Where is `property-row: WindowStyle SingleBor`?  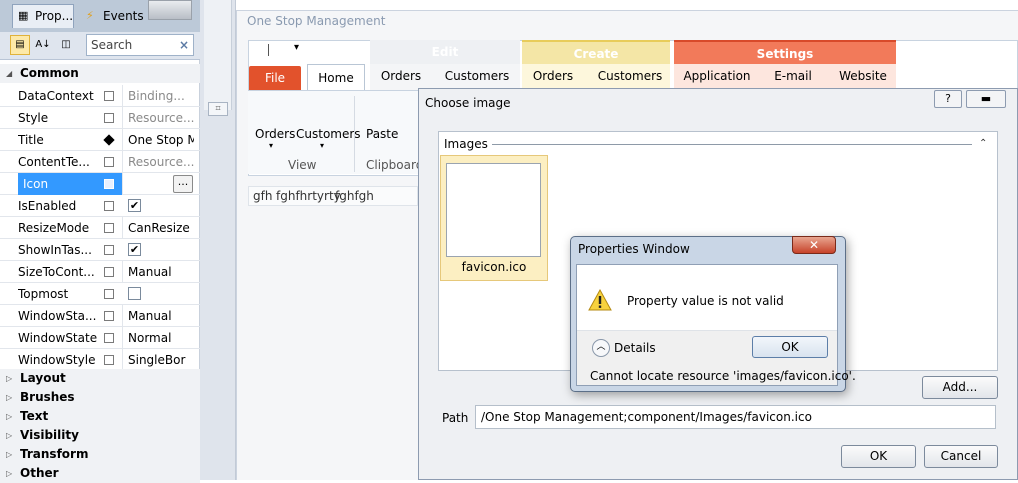
property-row: WindowStyle SingleBor is located at coordinates (100, 360).